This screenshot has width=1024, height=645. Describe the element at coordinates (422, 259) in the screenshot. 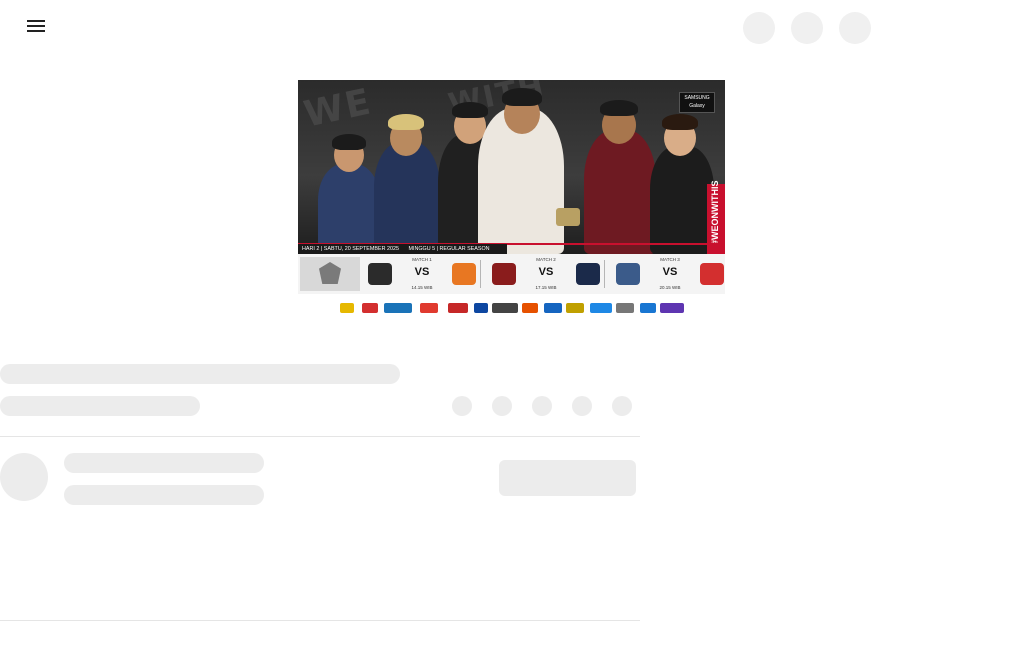

I see `match-label: MATCH 1` at that location.